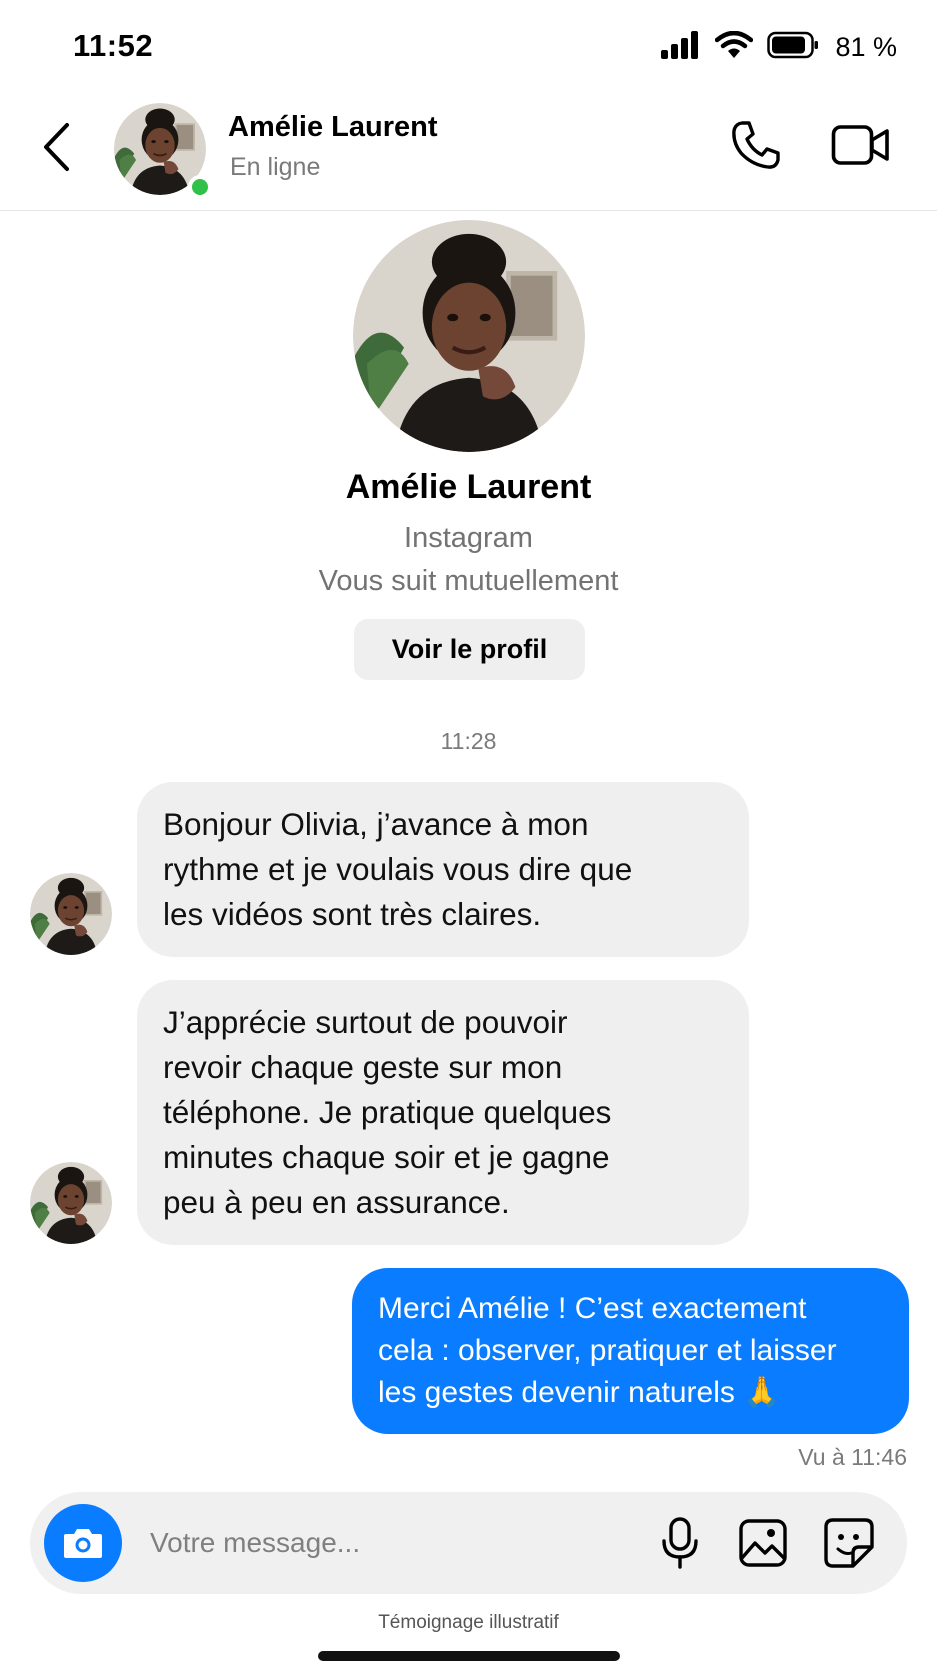 This screenshot has height=1678, width=937. Describe the element at coordinates (387, 1112) in the screenshot. I see `message-line: téléphone. Je pratique quelques` at that location.